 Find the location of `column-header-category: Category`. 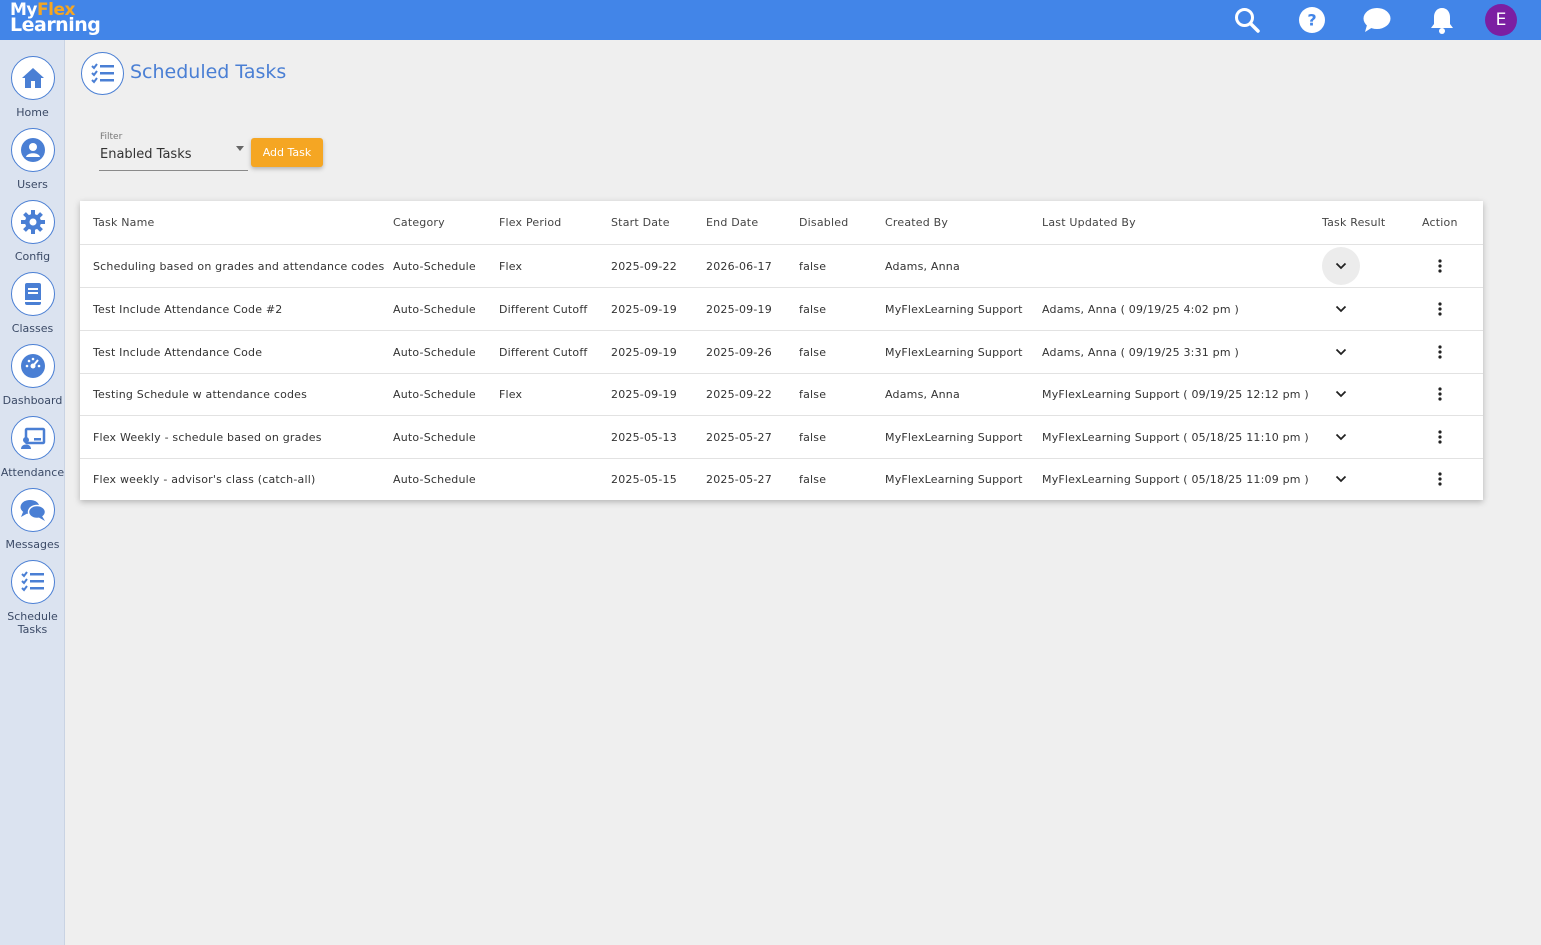

column-header-category: Category is located at coordinates (419, 222).